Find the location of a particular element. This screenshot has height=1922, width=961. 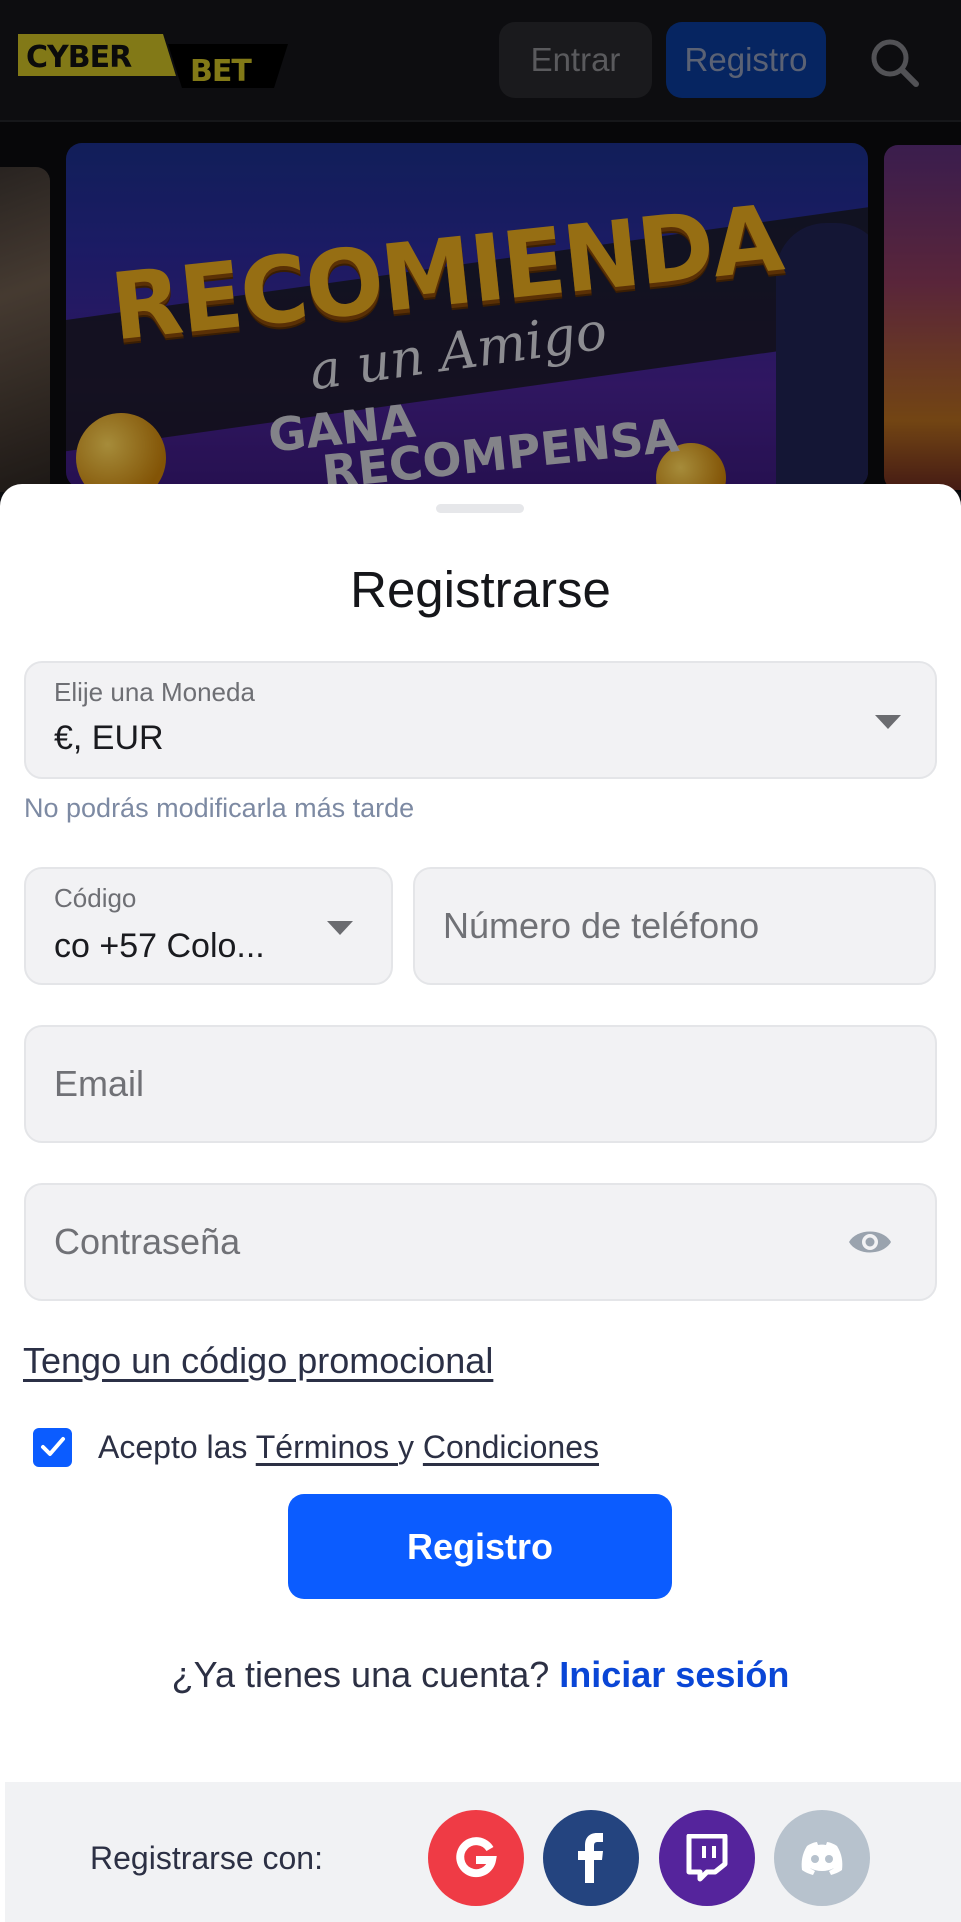

currency-helper-text: No podrás modificarla más tarde is located at coordinates (219, 808).